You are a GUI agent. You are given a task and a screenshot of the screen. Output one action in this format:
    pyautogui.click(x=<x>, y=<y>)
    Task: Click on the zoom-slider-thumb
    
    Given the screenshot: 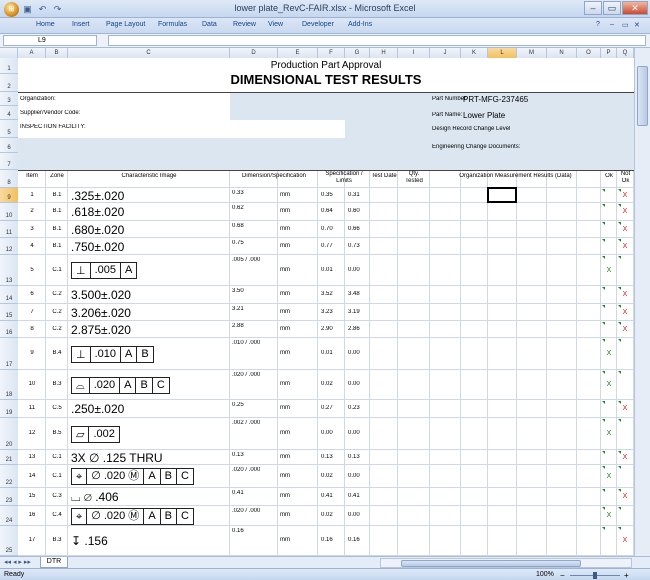 What is the action you would take?
    pyautogui.click(x=595, y=575)
    